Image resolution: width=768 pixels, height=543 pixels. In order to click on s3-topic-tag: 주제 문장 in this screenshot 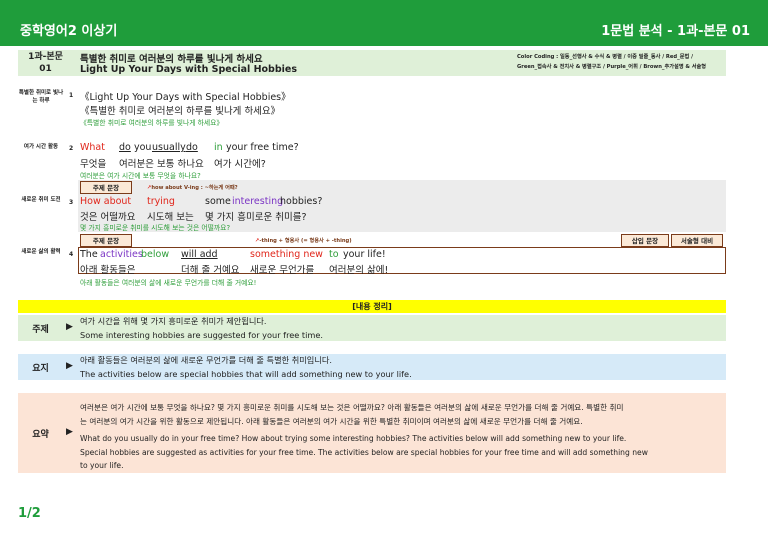, I will do `click(106, 187)`.